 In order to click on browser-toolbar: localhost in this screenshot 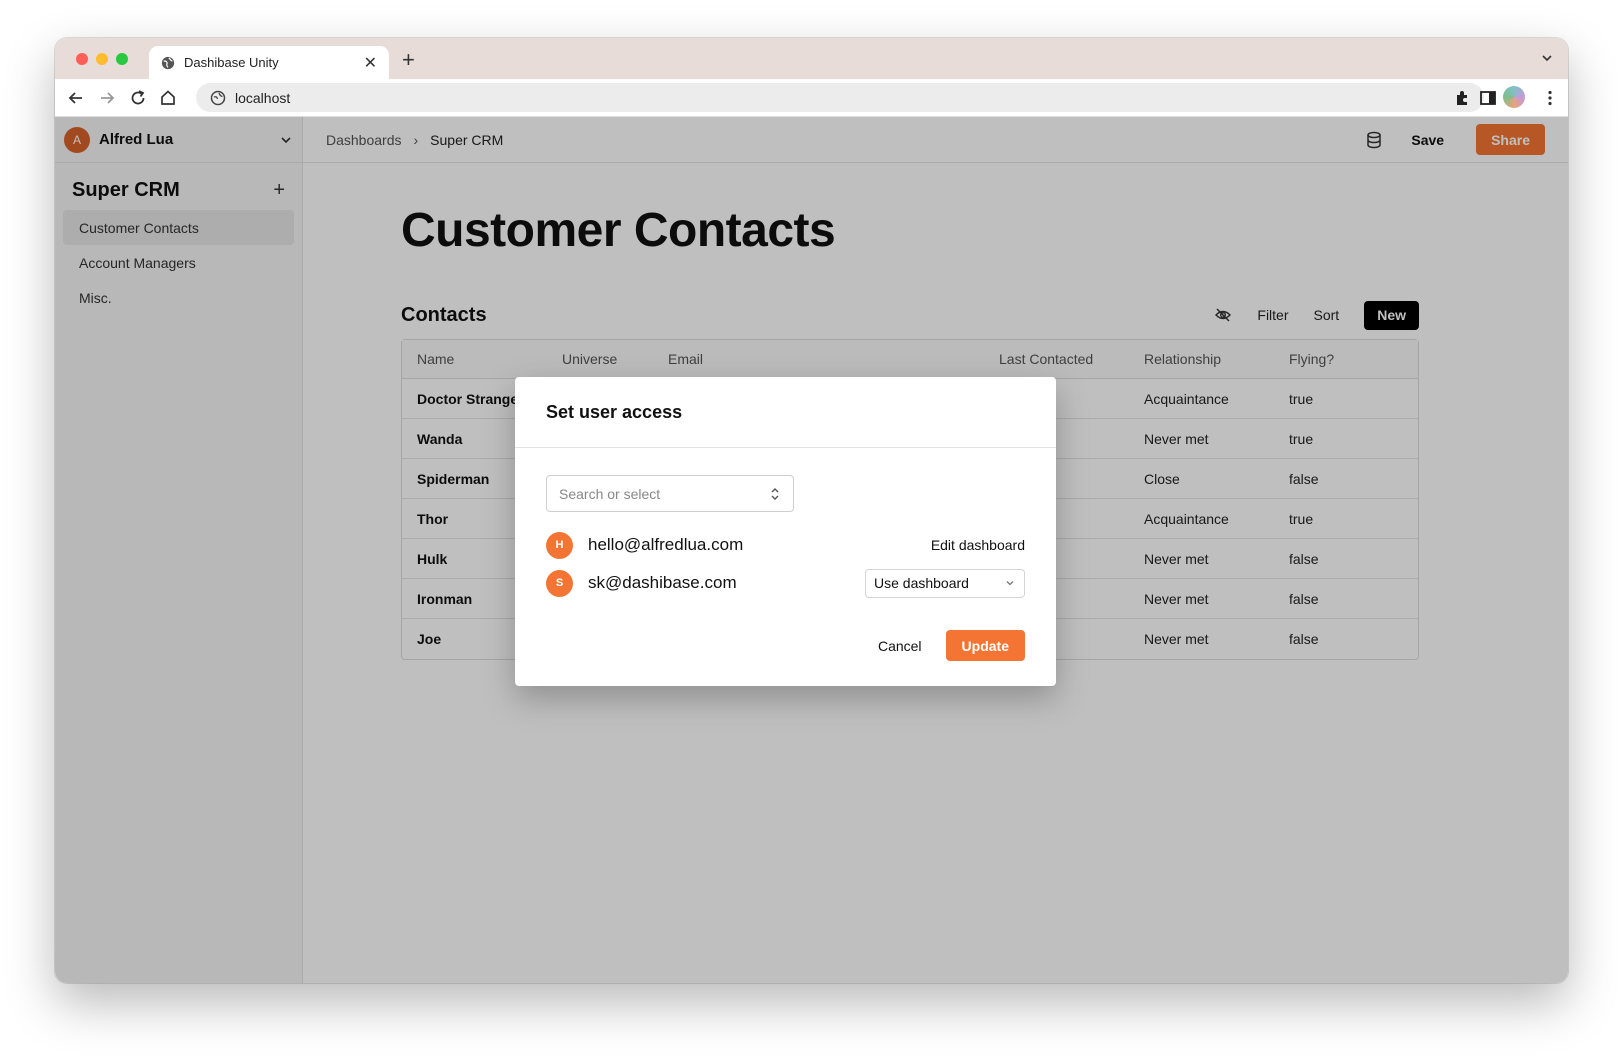, I will do `click(811, 98)`.